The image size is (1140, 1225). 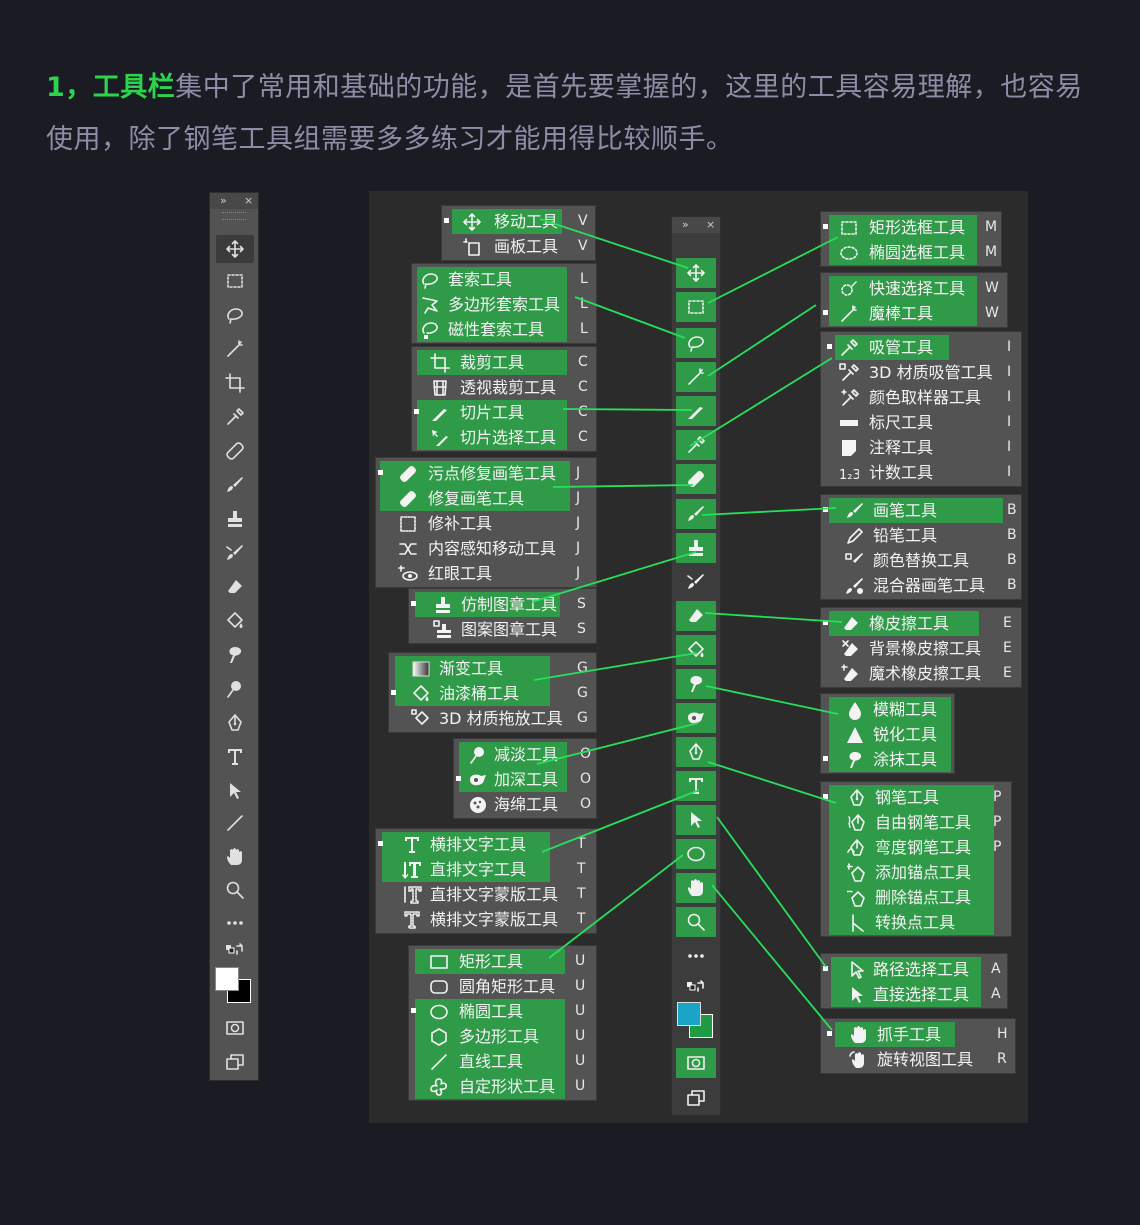 I want to click on menu-item-bgeraser: 背景橡皮擦工具 E, so click(x=922, y=648).